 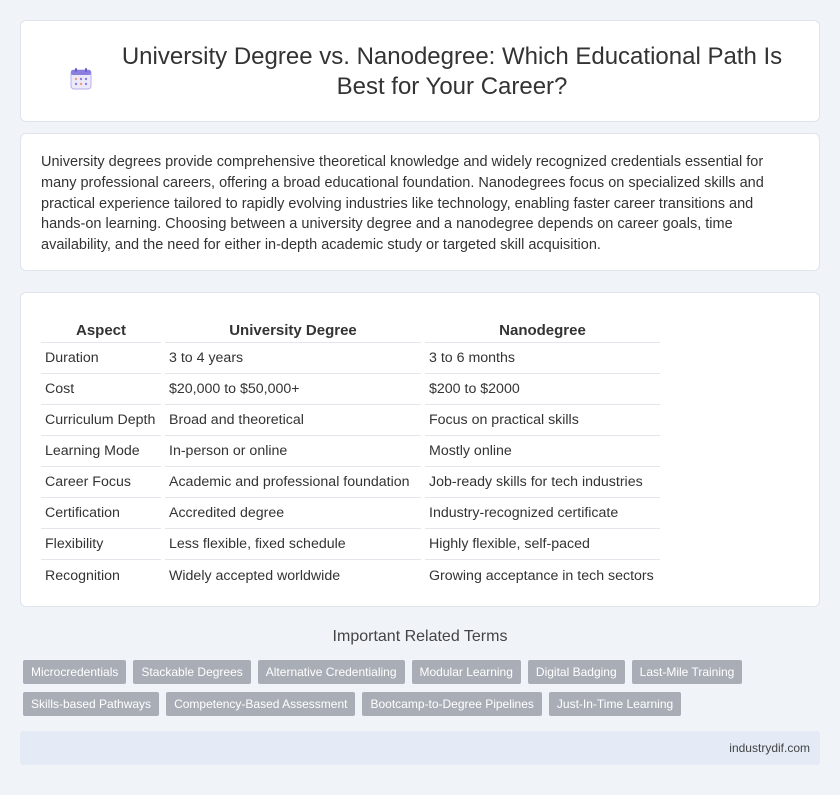 I want to click on cell-aspect: Duration, so click(x=101, y=358).